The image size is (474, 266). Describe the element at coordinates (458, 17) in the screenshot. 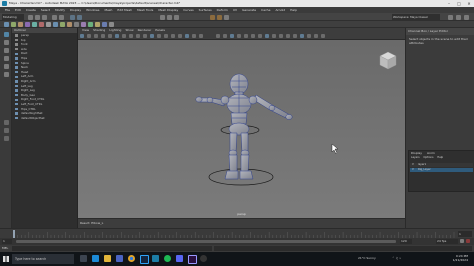

I see `channel-box-toggle-icon` at that location.